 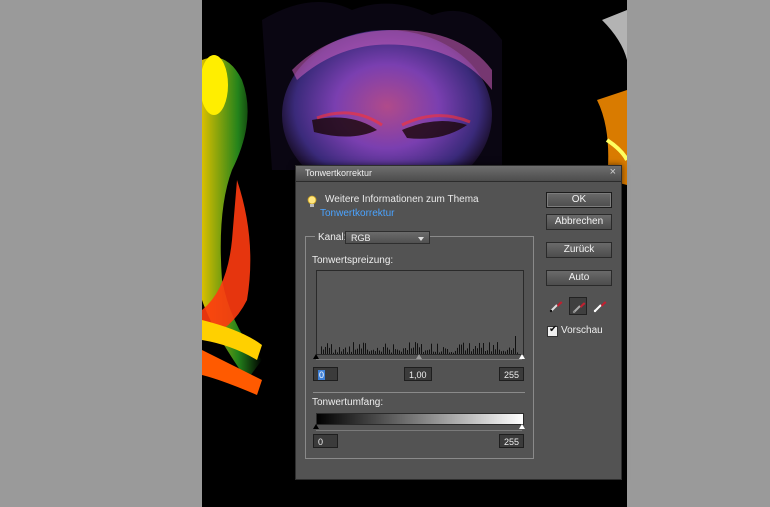 What do you see at coordinates (316, 356) in the screenshot?
I see `input-black-slider` at bounding box center [316, 356].